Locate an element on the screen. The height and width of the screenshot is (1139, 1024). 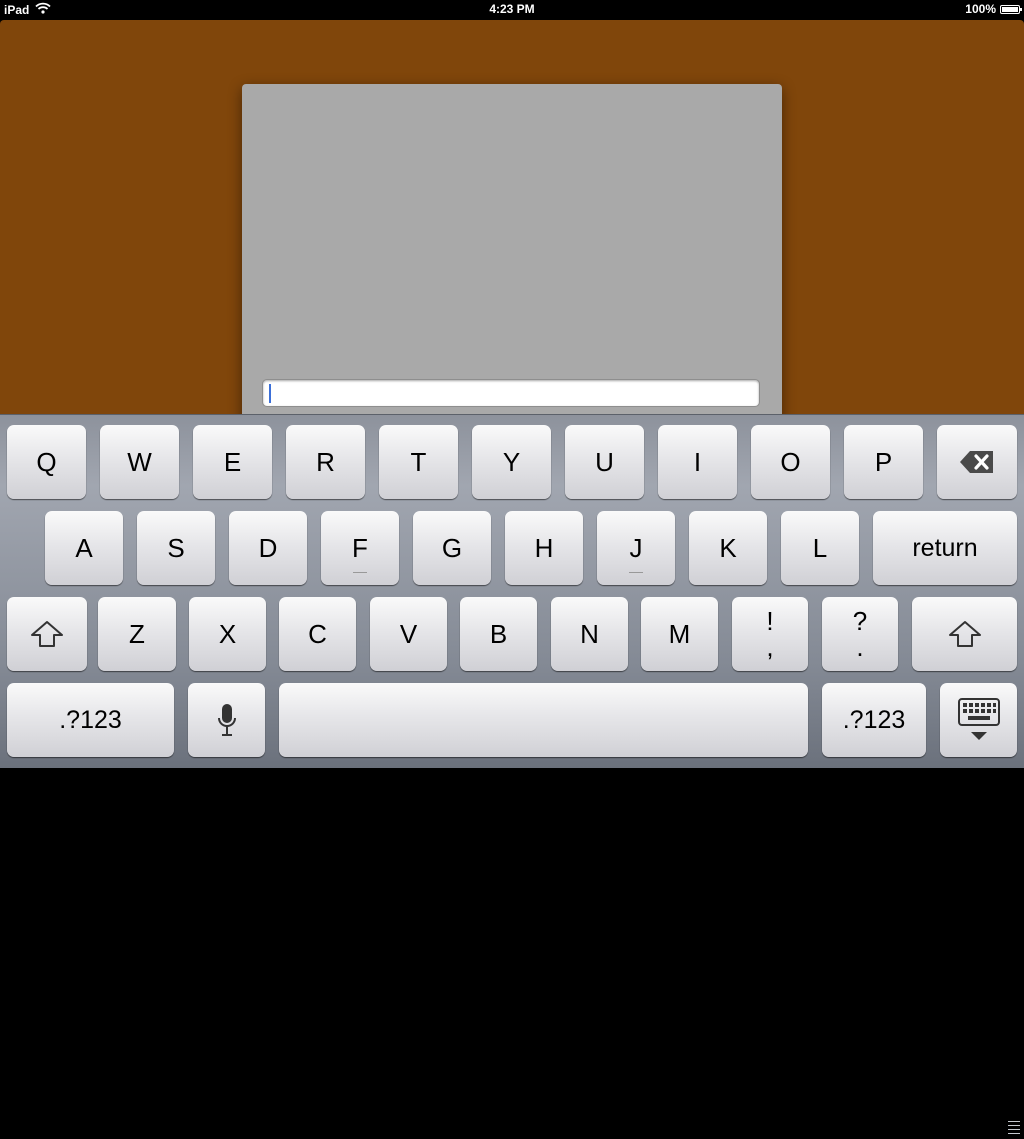
status-right: 100% is located at coordinates (993, 9).